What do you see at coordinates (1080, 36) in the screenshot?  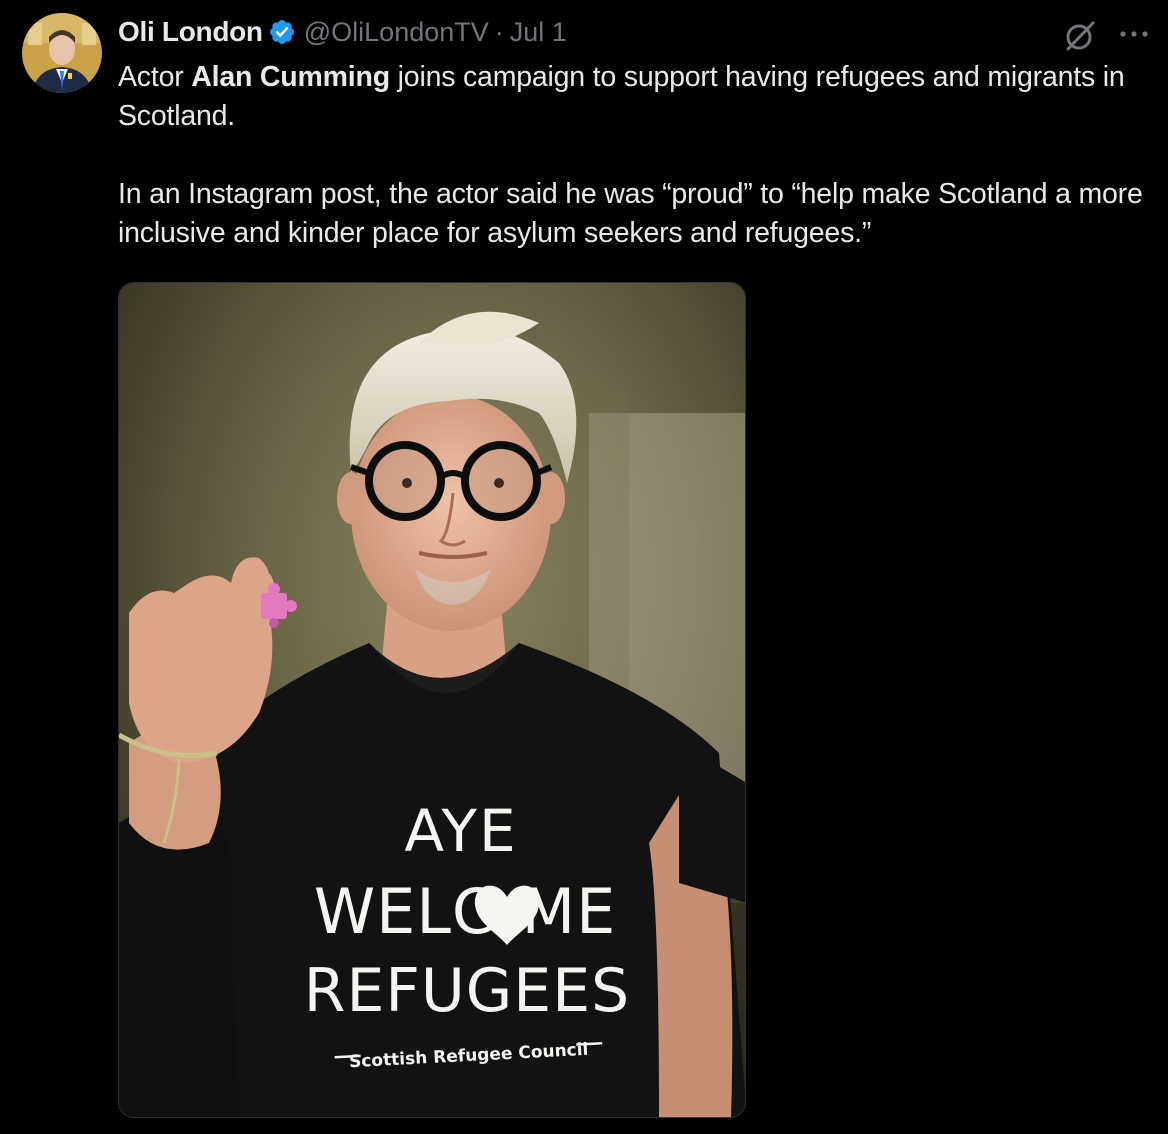 I see `grok-icon` at bounding box center [1080, 36].